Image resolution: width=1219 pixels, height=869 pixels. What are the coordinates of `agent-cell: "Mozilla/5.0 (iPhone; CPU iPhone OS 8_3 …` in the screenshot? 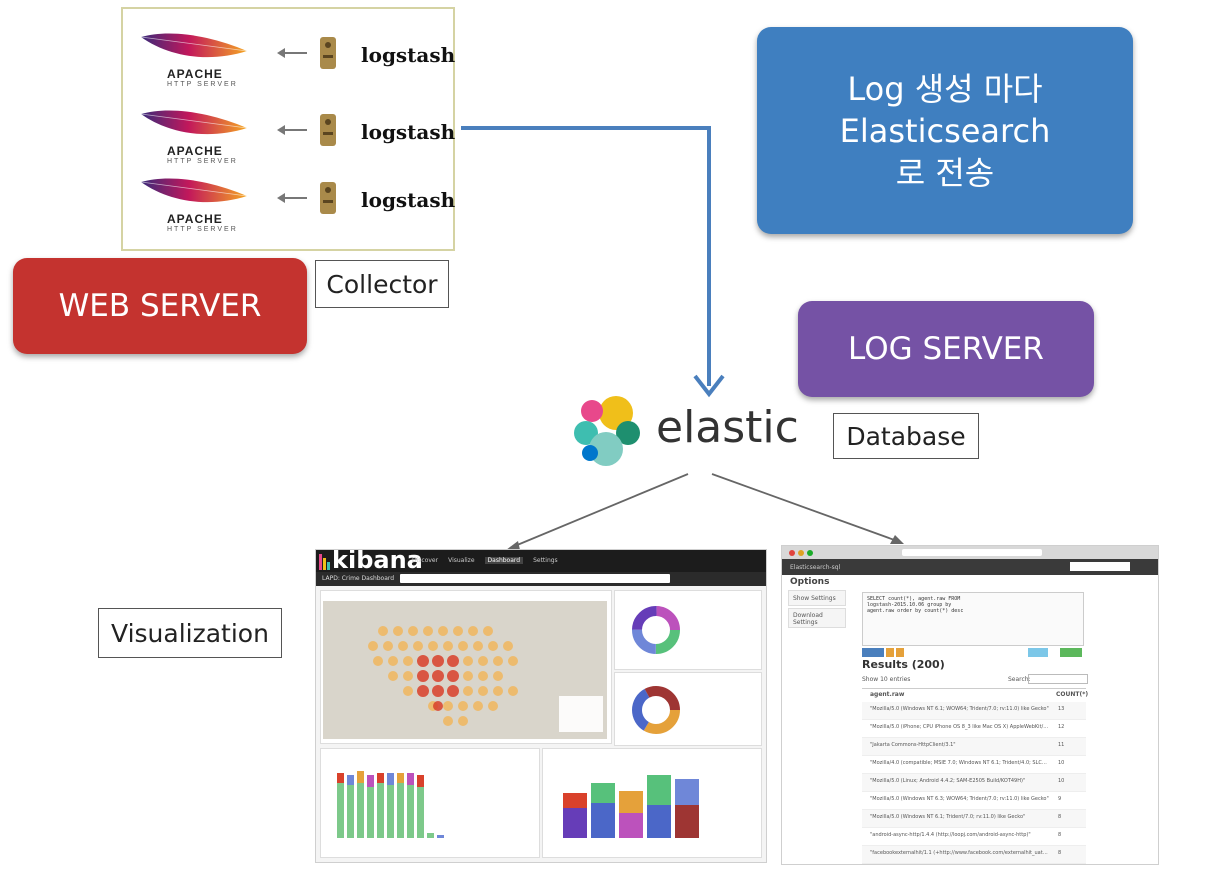 It's located at (960, 727).